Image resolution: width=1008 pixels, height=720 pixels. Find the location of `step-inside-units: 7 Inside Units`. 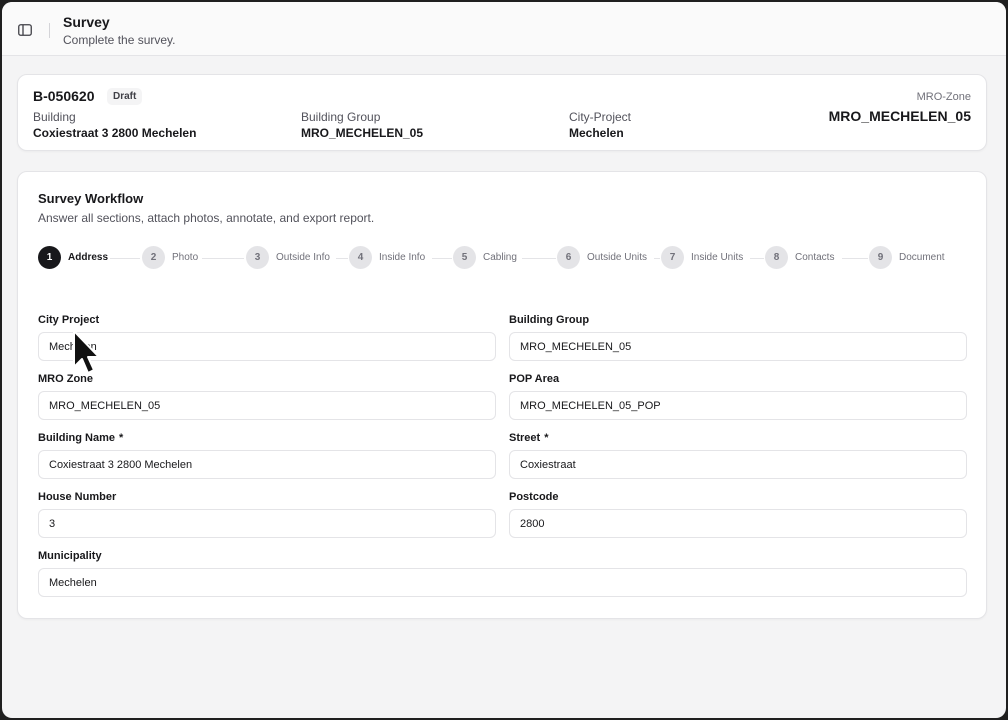

step-inside-units: 7 Inside Units is located at coordinates (702, 257).